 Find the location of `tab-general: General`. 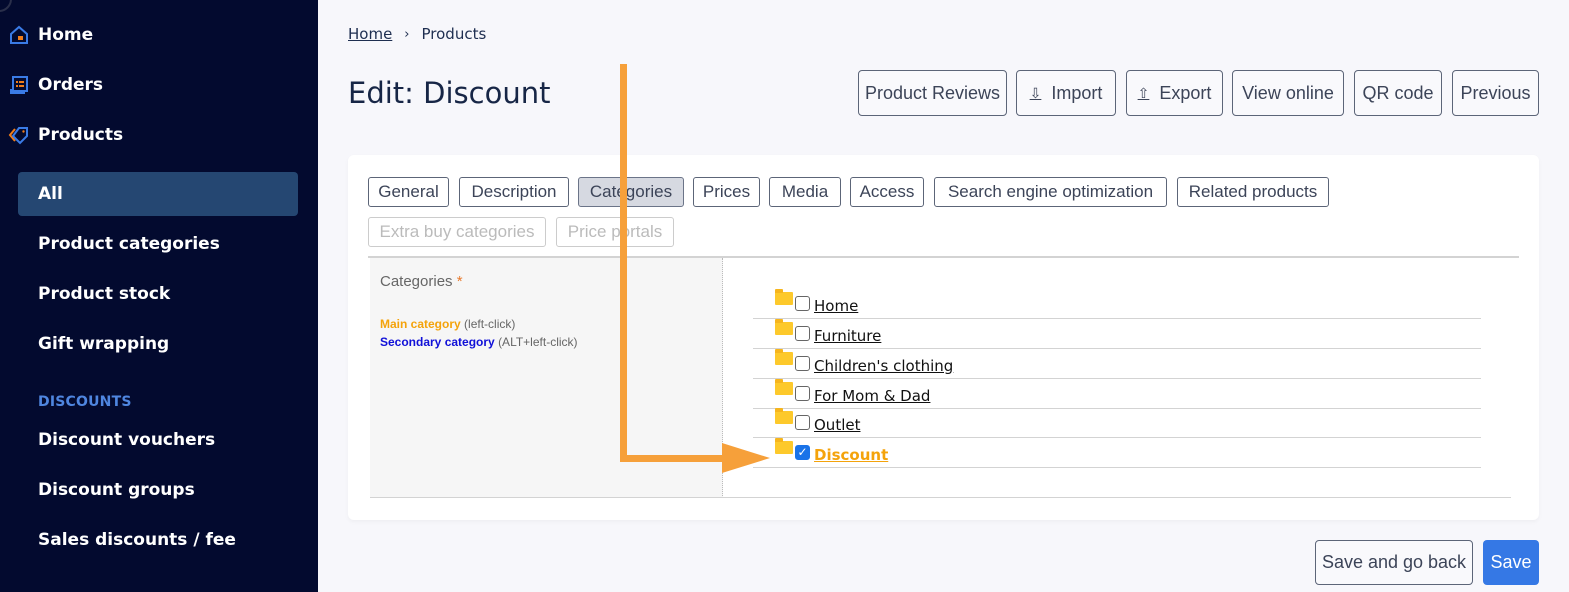

tab-general: General is located at coordinates (408, 192).